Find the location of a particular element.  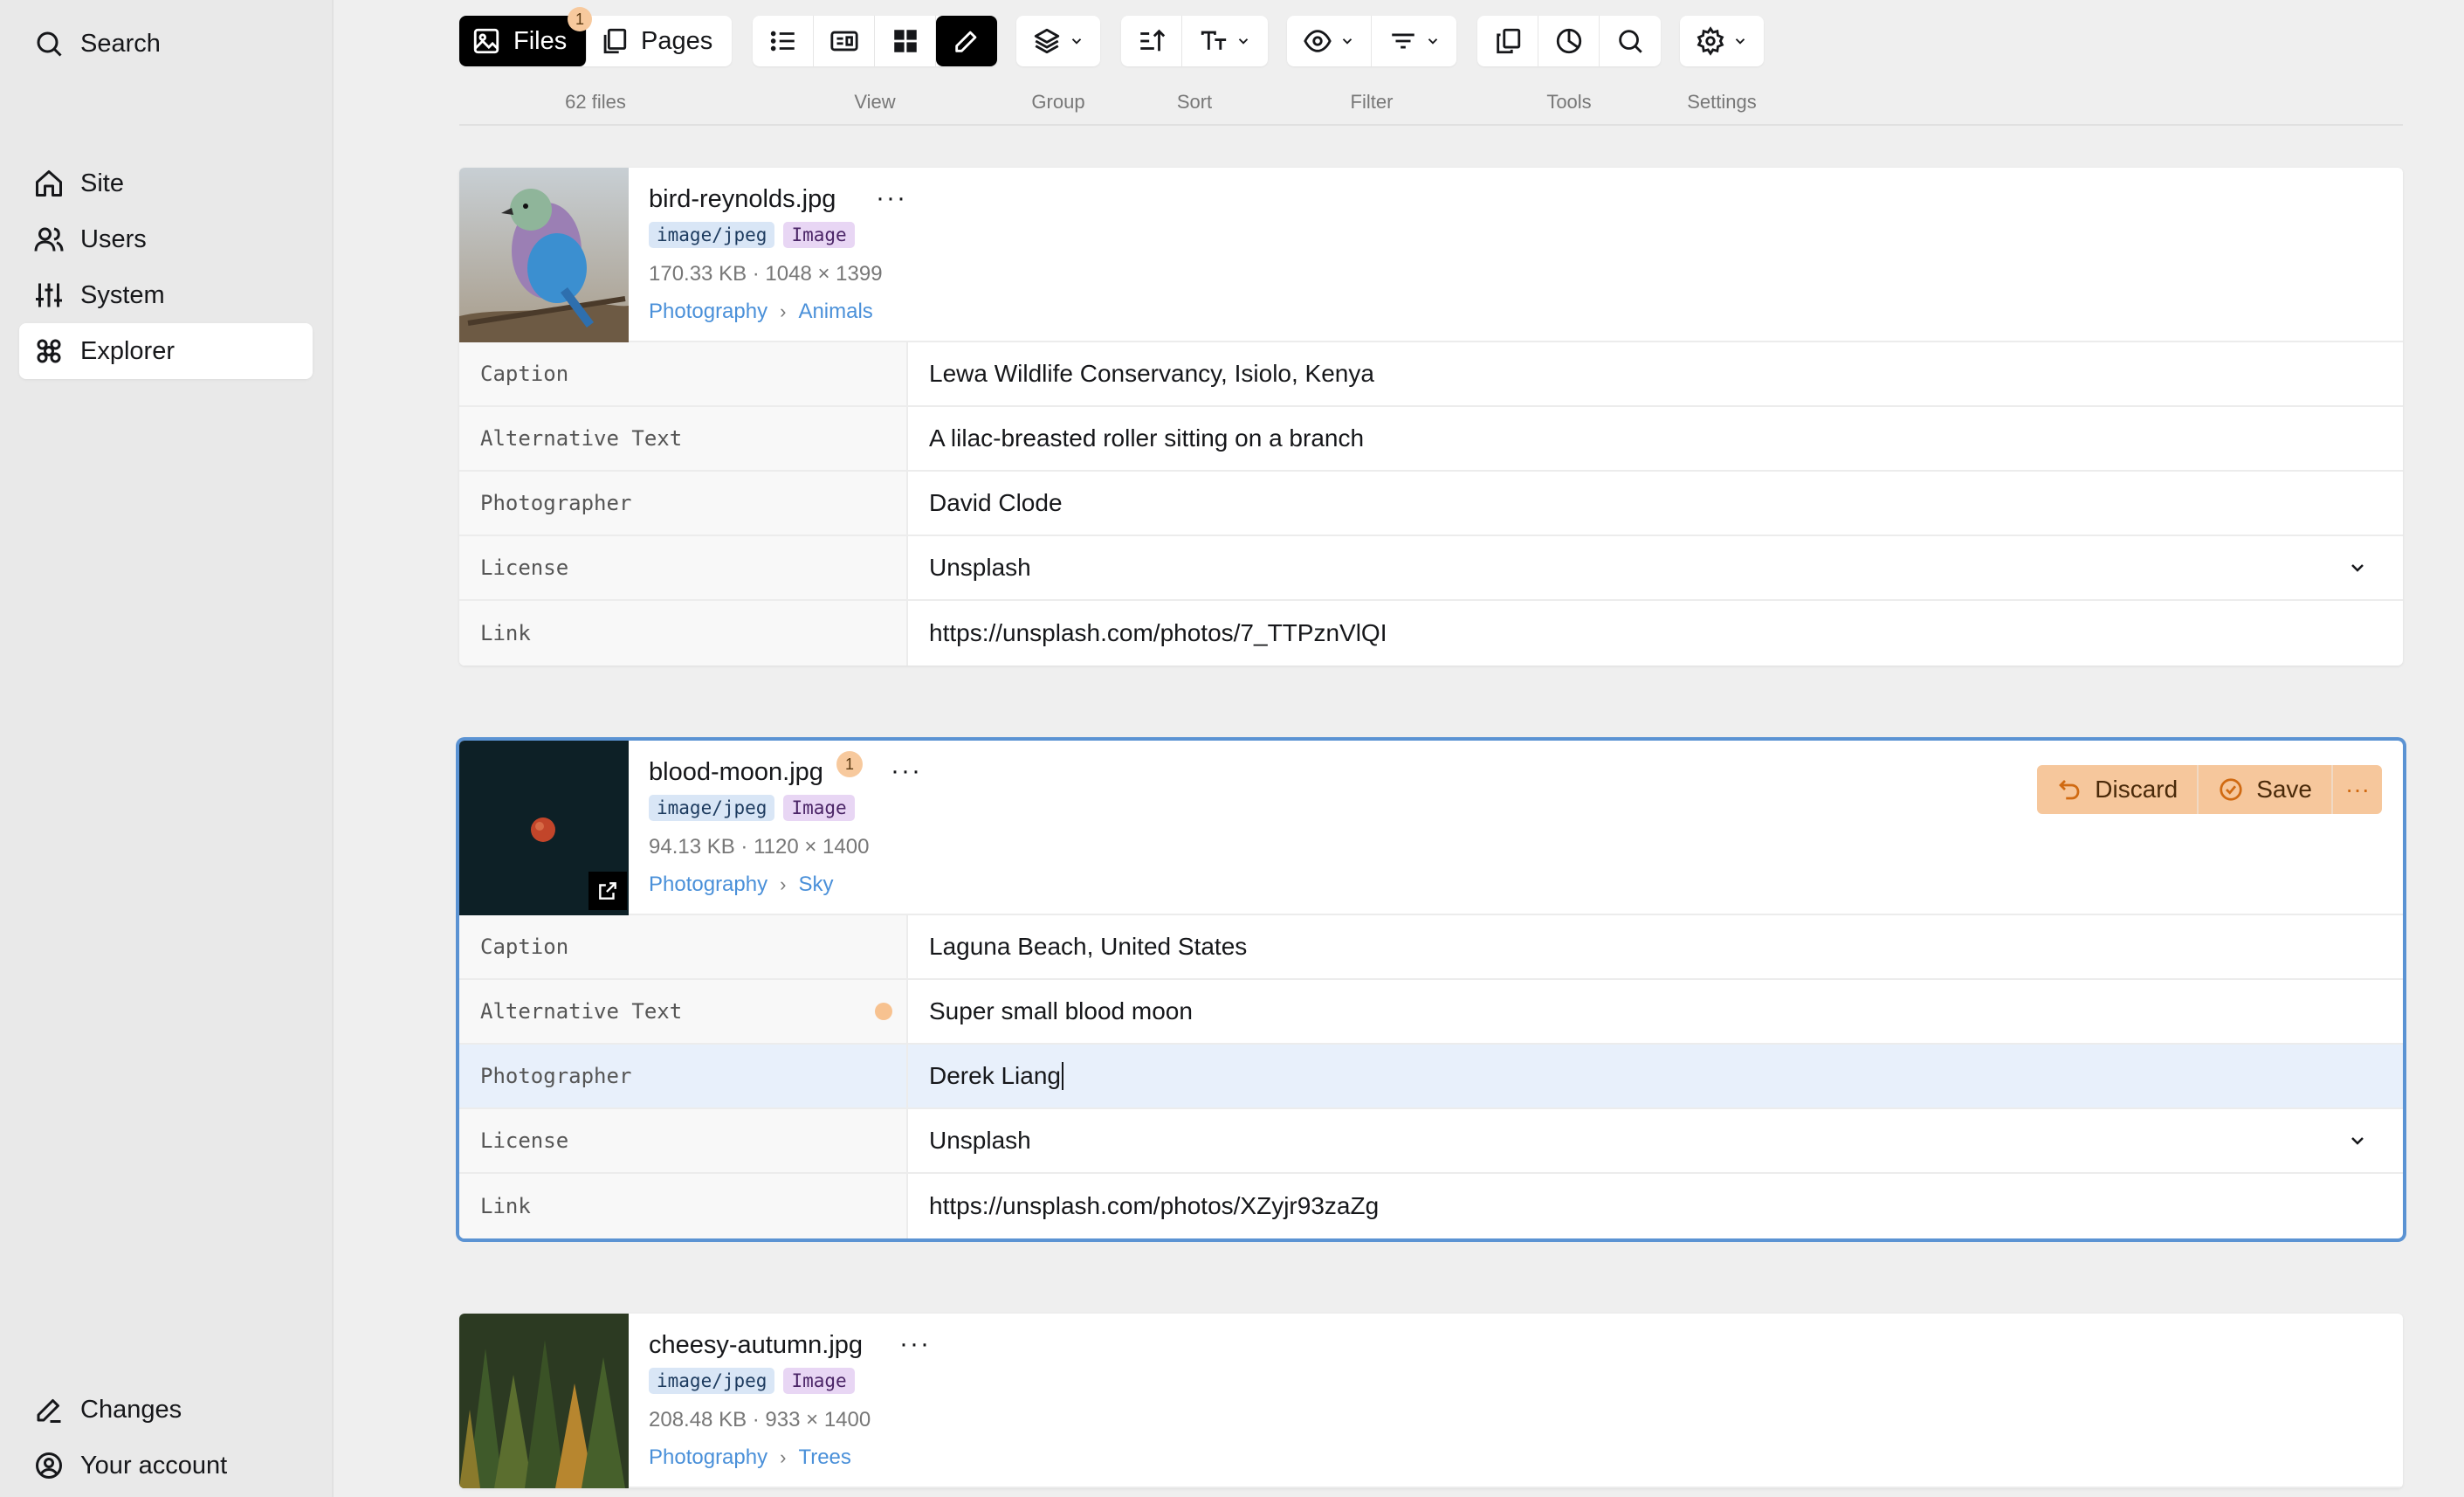

filter-button is located at coordinates (1414, 41).